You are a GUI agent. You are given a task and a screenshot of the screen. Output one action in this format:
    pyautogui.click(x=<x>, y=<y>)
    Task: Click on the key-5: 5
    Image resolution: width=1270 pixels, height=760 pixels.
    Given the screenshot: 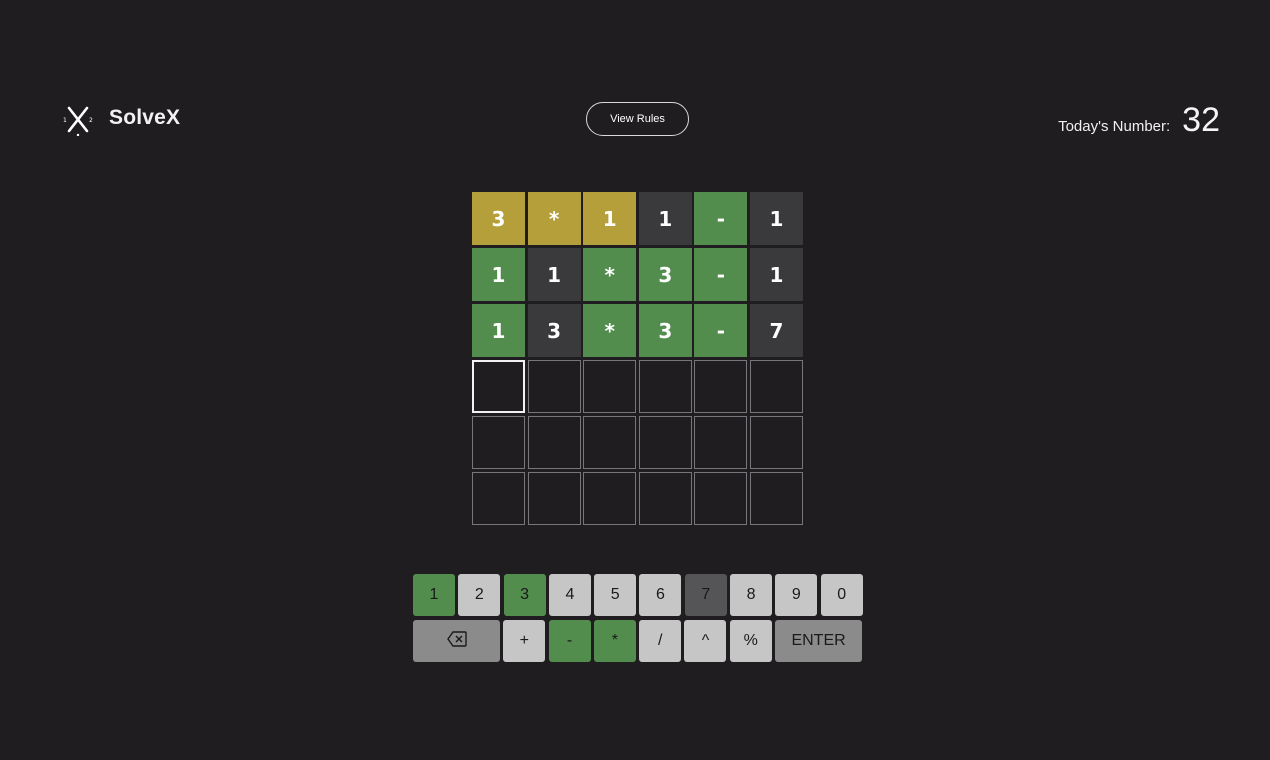 What is the action you would take?
    pyautogui.click(x=615, y=595)
    